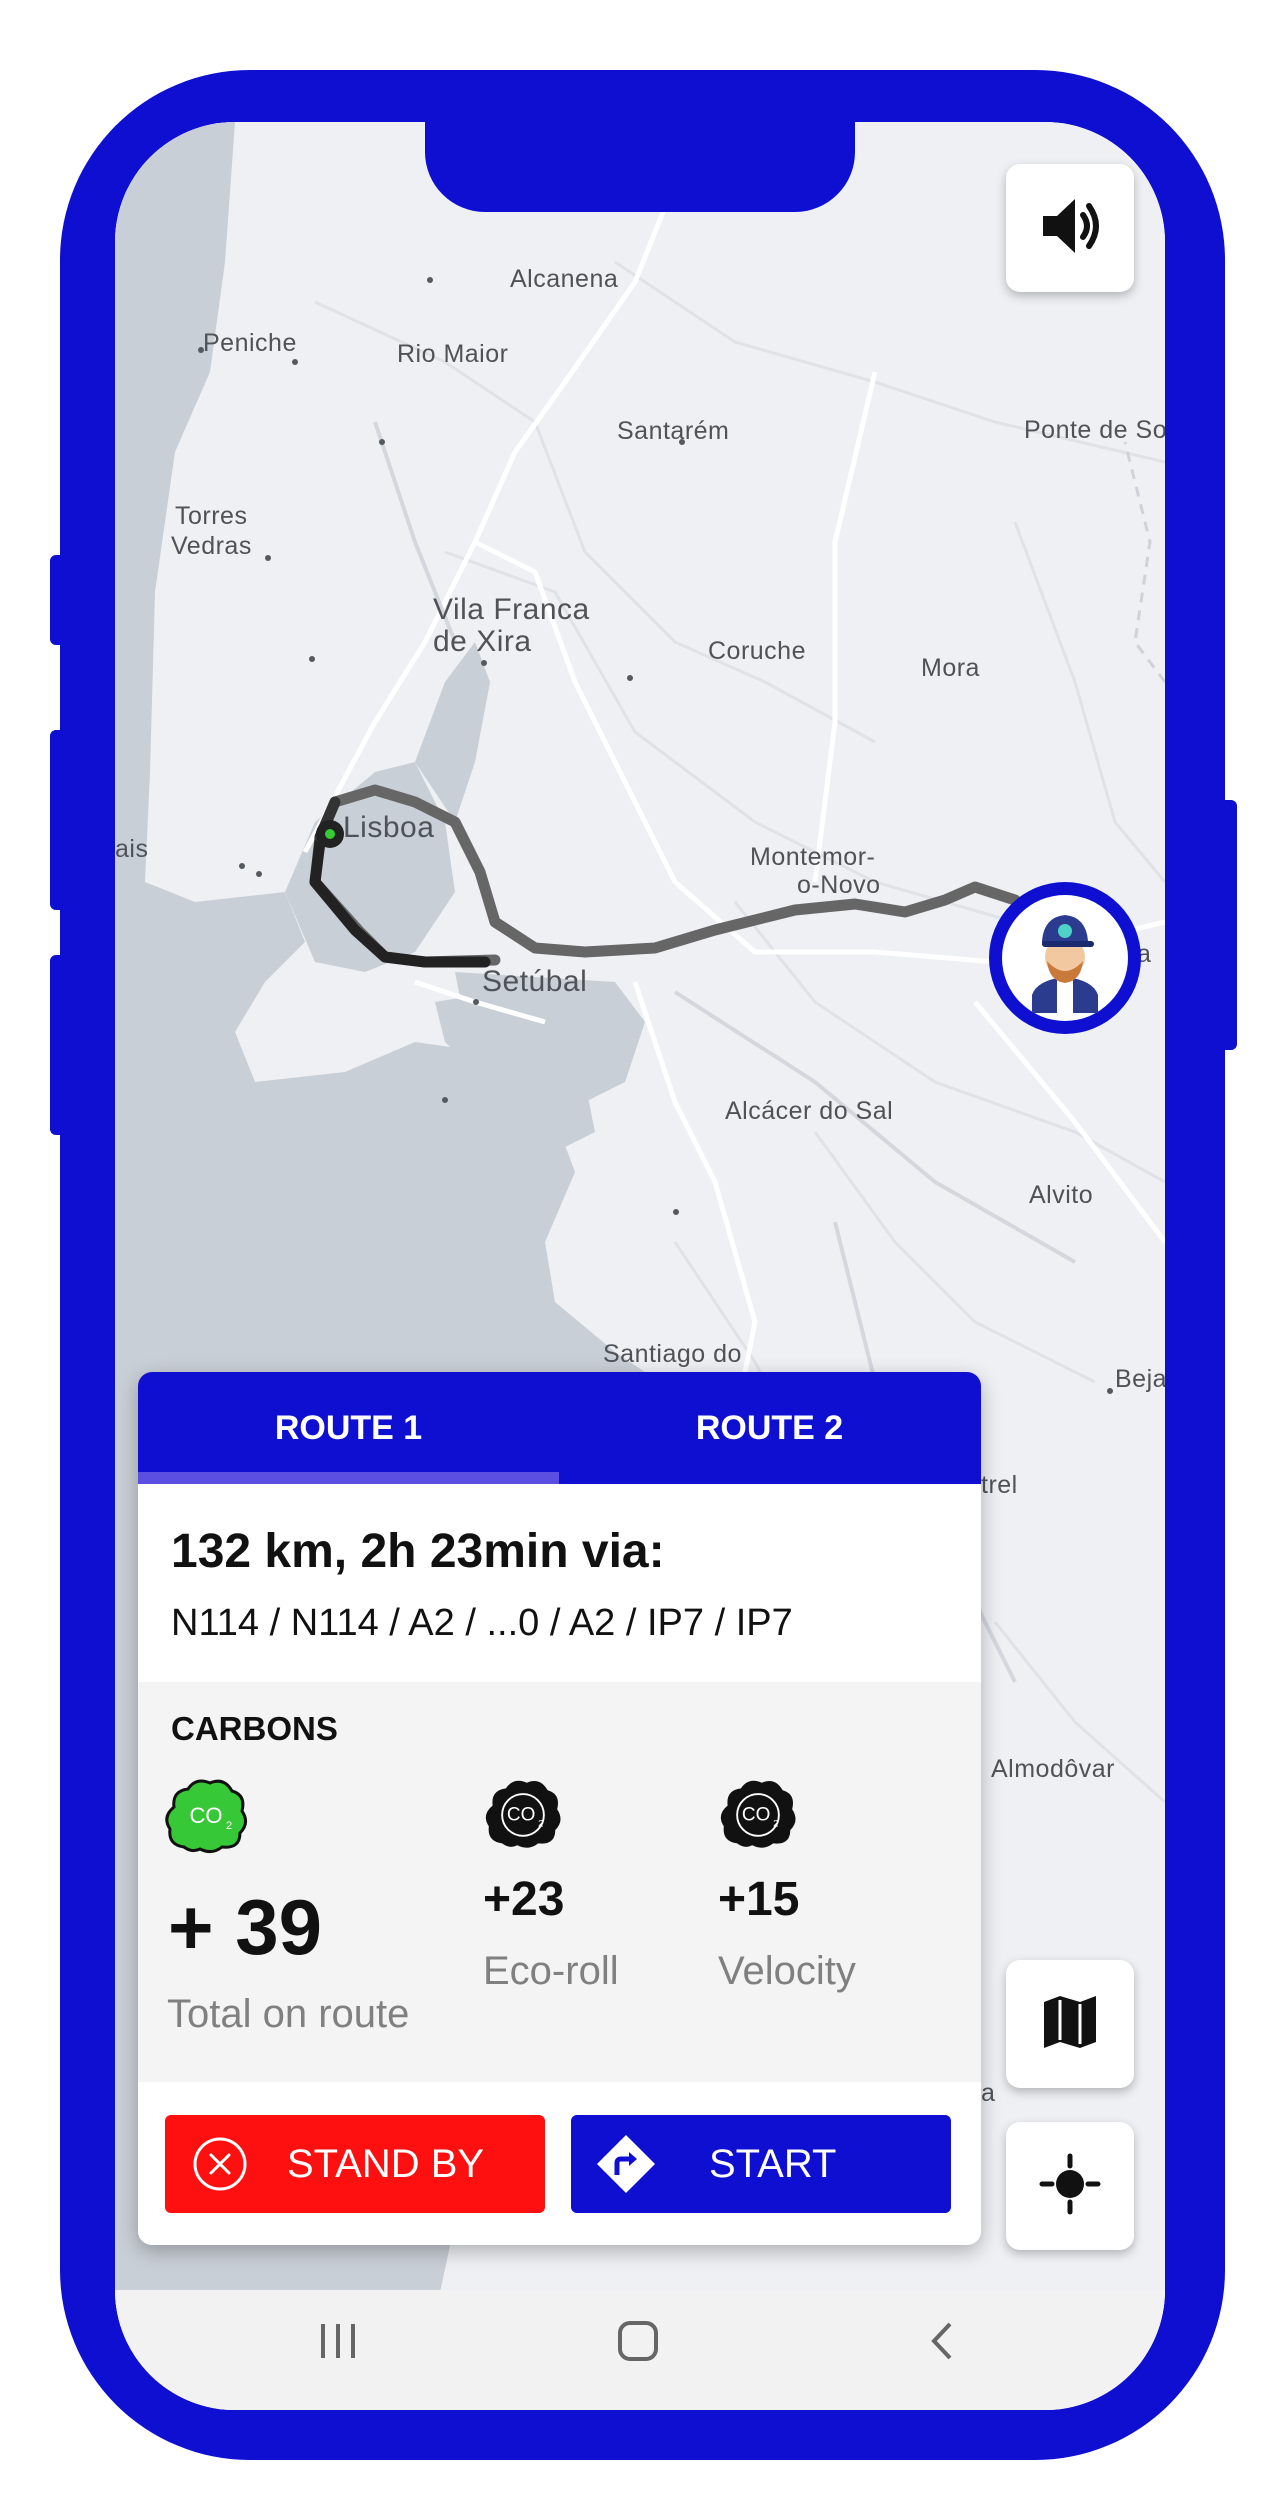 The height and width of the screenshot is (2508, 1280). I want to click on map-city-label: Vila Franca, so click(511, 609).